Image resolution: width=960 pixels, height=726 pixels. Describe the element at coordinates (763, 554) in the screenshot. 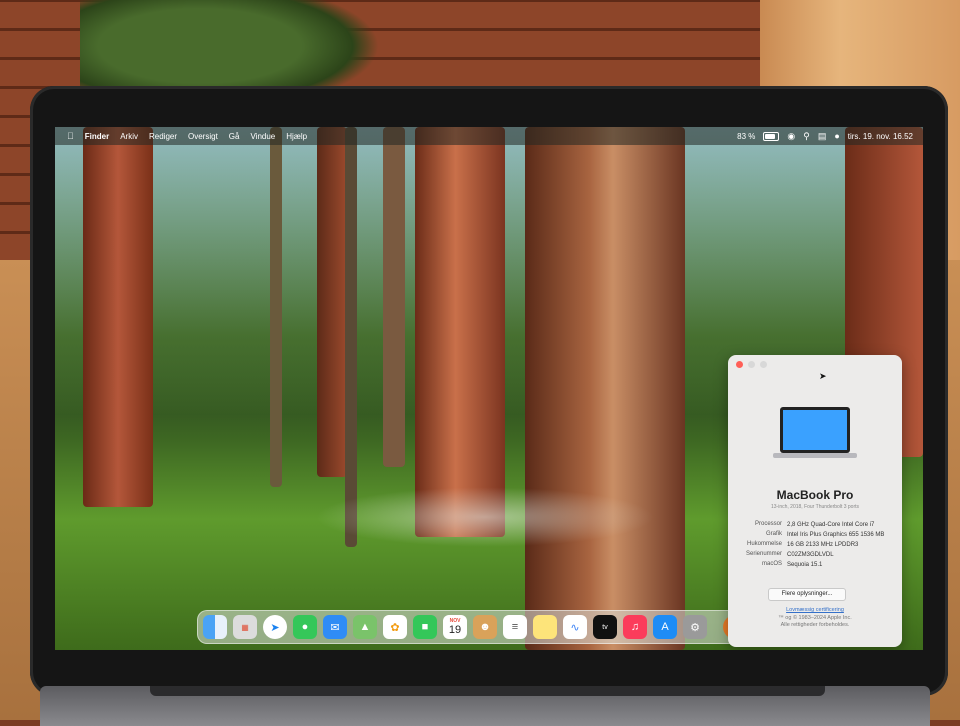

I see `spec-label: Serienummer` at that location.